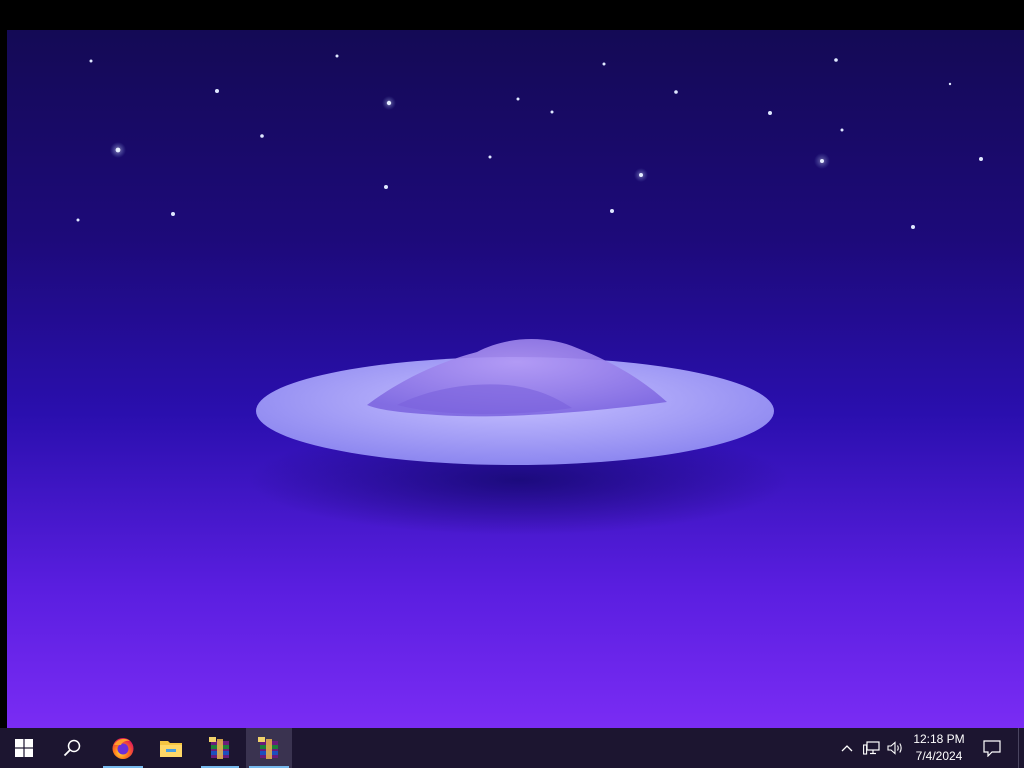  I want to click on folder-icon, so click(171, 749).